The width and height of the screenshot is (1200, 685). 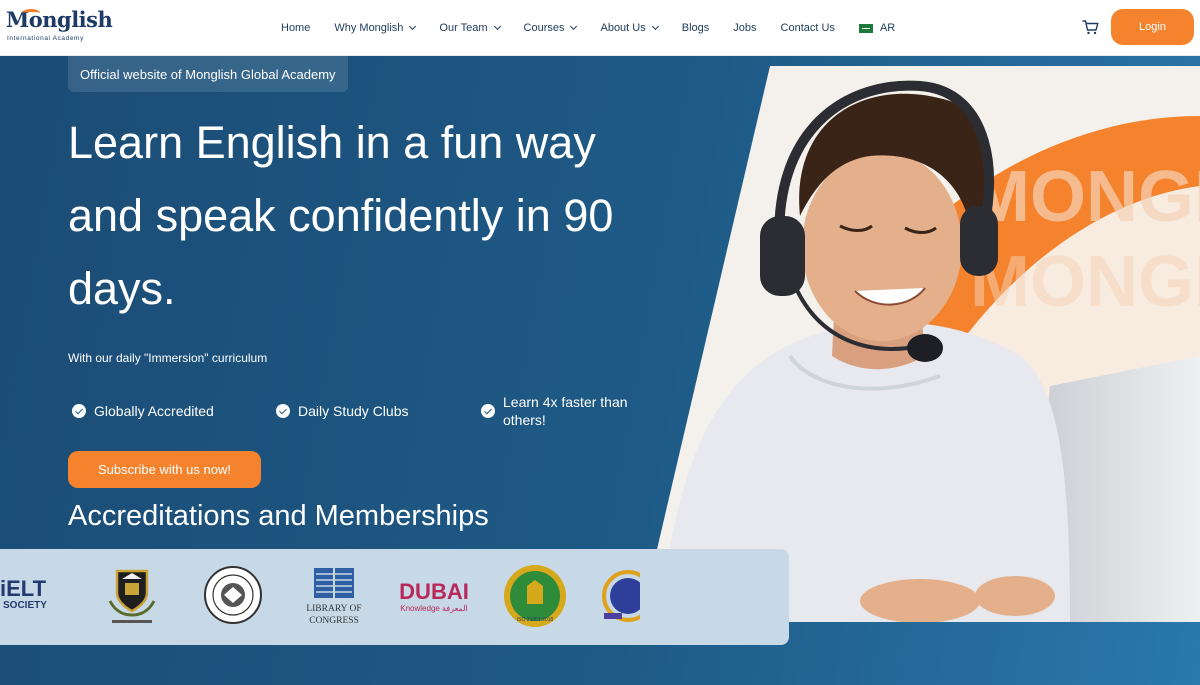 What do you see at coordinates (164, 469) in the screenshot?
I see `subscribe-button: Subscribe with us now!` at bounding box center [164, 469].